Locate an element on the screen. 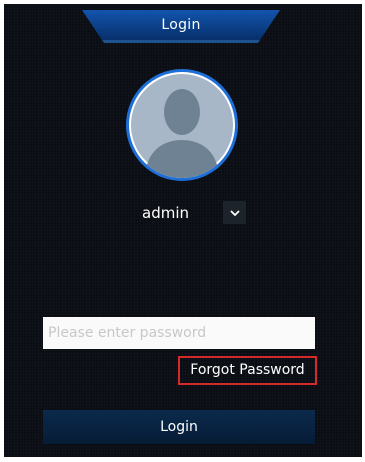  chevron-down-icon is located at coordinates (234, 212).